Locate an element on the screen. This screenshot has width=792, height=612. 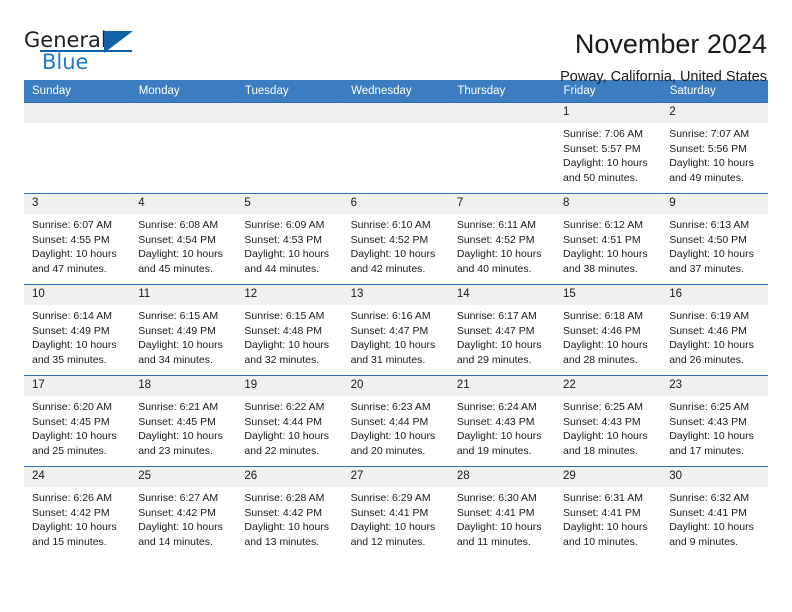
sunrise-text: Sunrise: 6:16 AM is located at coordinates (390, 316).